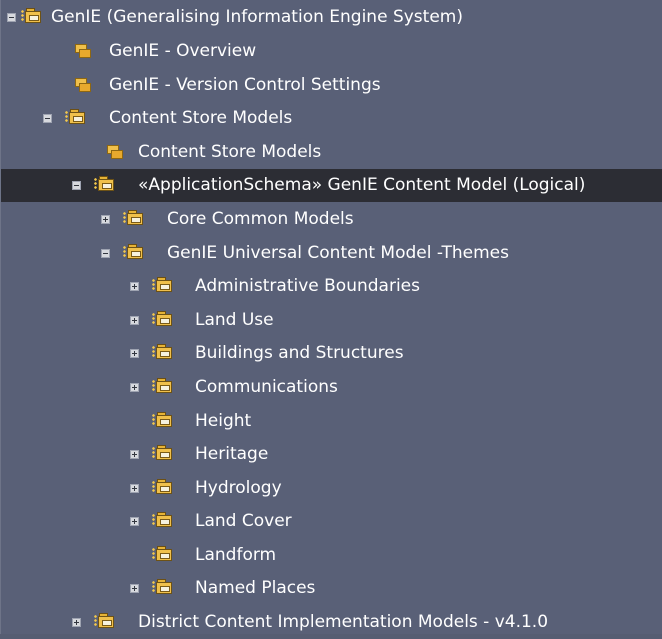 The height and width of the screenshot is (639, 662). Describe the element at coordinates (331, 521) in the screenshot. I see `tree-node-land-cover: Land Cover` at that location.